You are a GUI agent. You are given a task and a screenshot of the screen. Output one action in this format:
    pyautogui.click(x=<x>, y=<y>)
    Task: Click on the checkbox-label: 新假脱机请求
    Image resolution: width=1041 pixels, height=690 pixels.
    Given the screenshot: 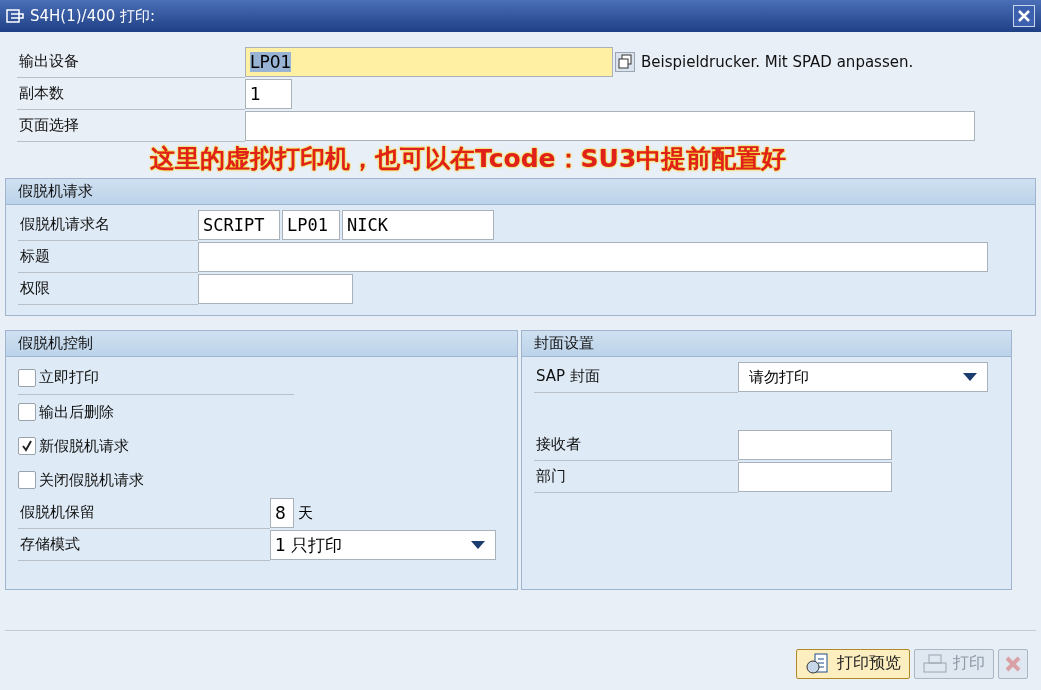 What is the action you would take?
    pyautogui.click(x=84, y=446)
    